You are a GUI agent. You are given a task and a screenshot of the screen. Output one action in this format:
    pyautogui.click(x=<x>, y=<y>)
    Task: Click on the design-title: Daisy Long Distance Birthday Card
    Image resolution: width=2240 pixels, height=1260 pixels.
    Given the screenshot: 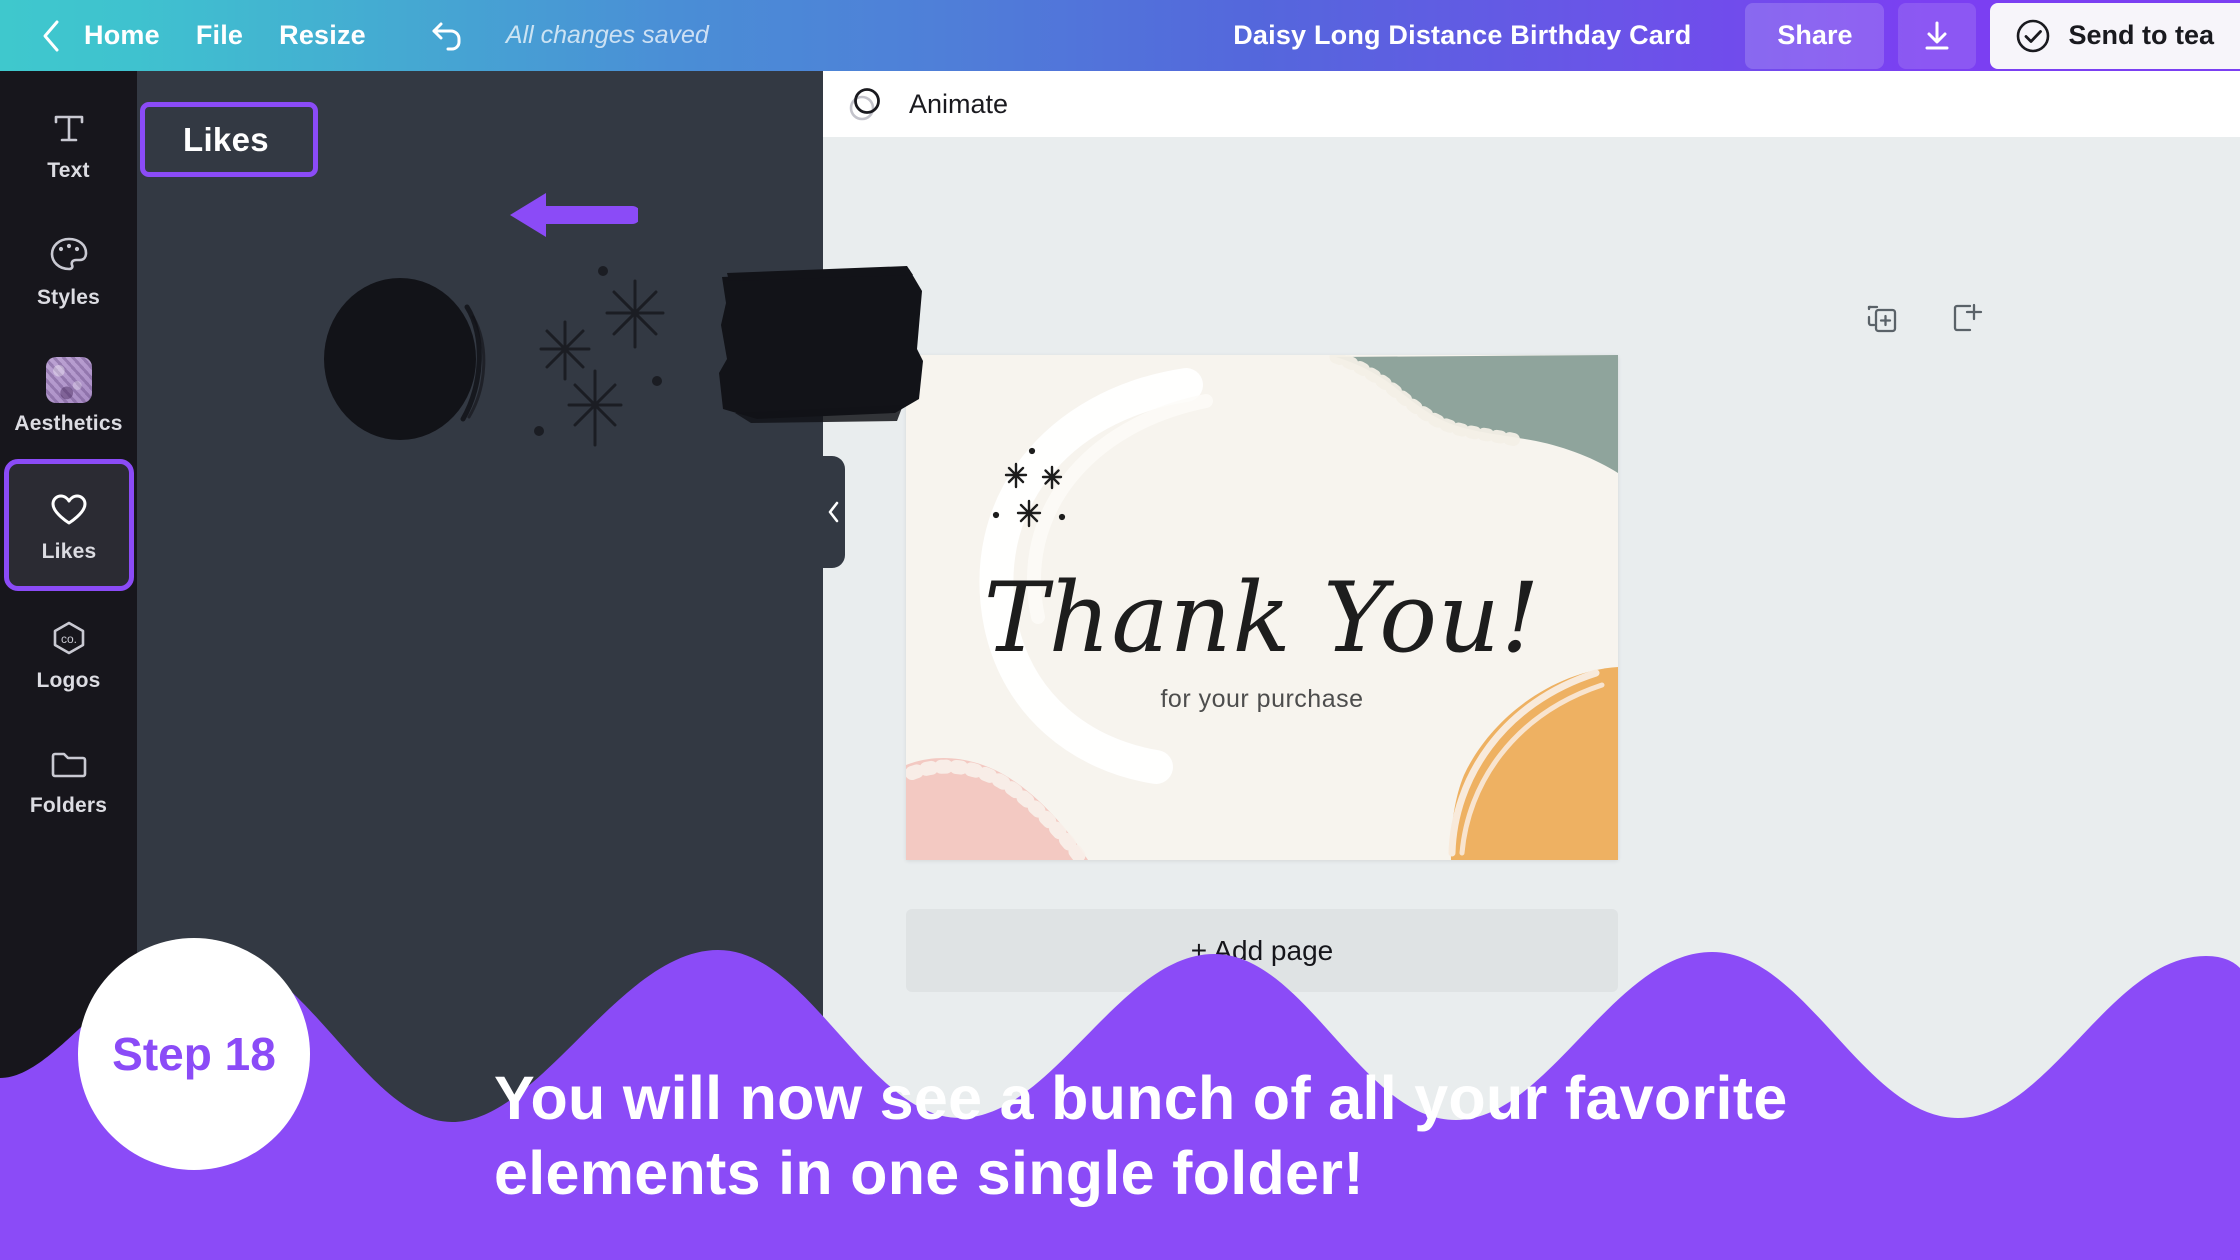 What is the action you would take?
    pyautogui.click(x=1462, y=35)
    